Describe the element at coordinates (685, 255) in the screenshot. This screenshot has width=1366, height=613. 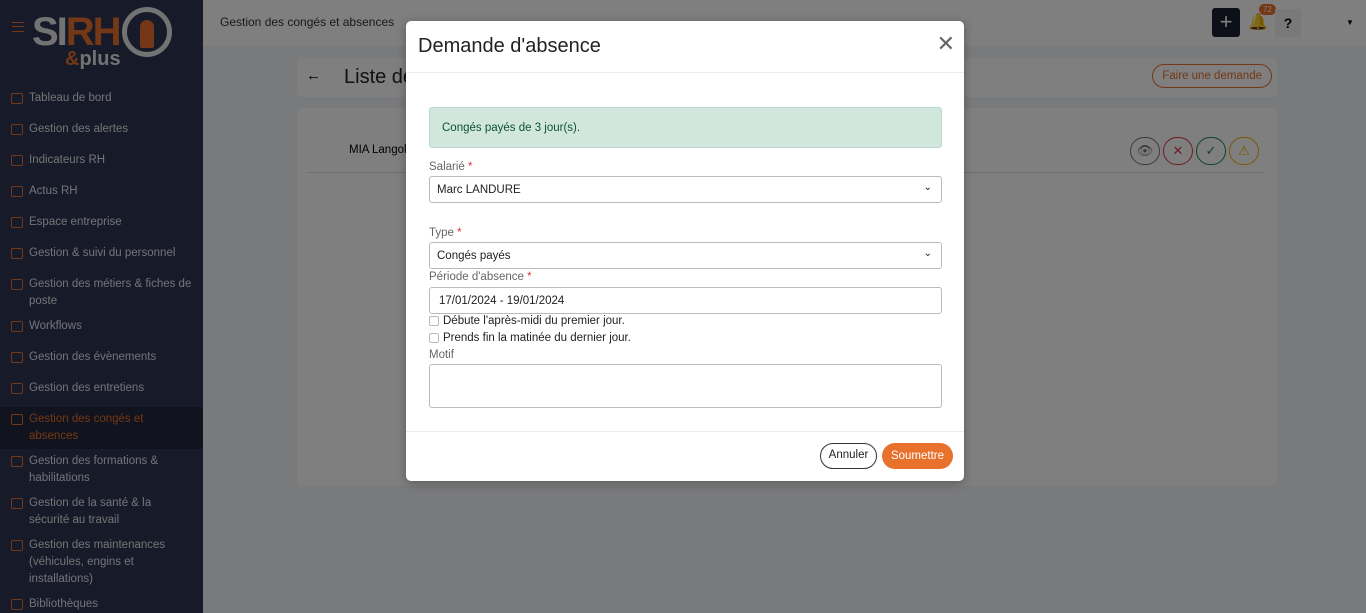
I see `type-select: Congés payés ⌄` at that location.